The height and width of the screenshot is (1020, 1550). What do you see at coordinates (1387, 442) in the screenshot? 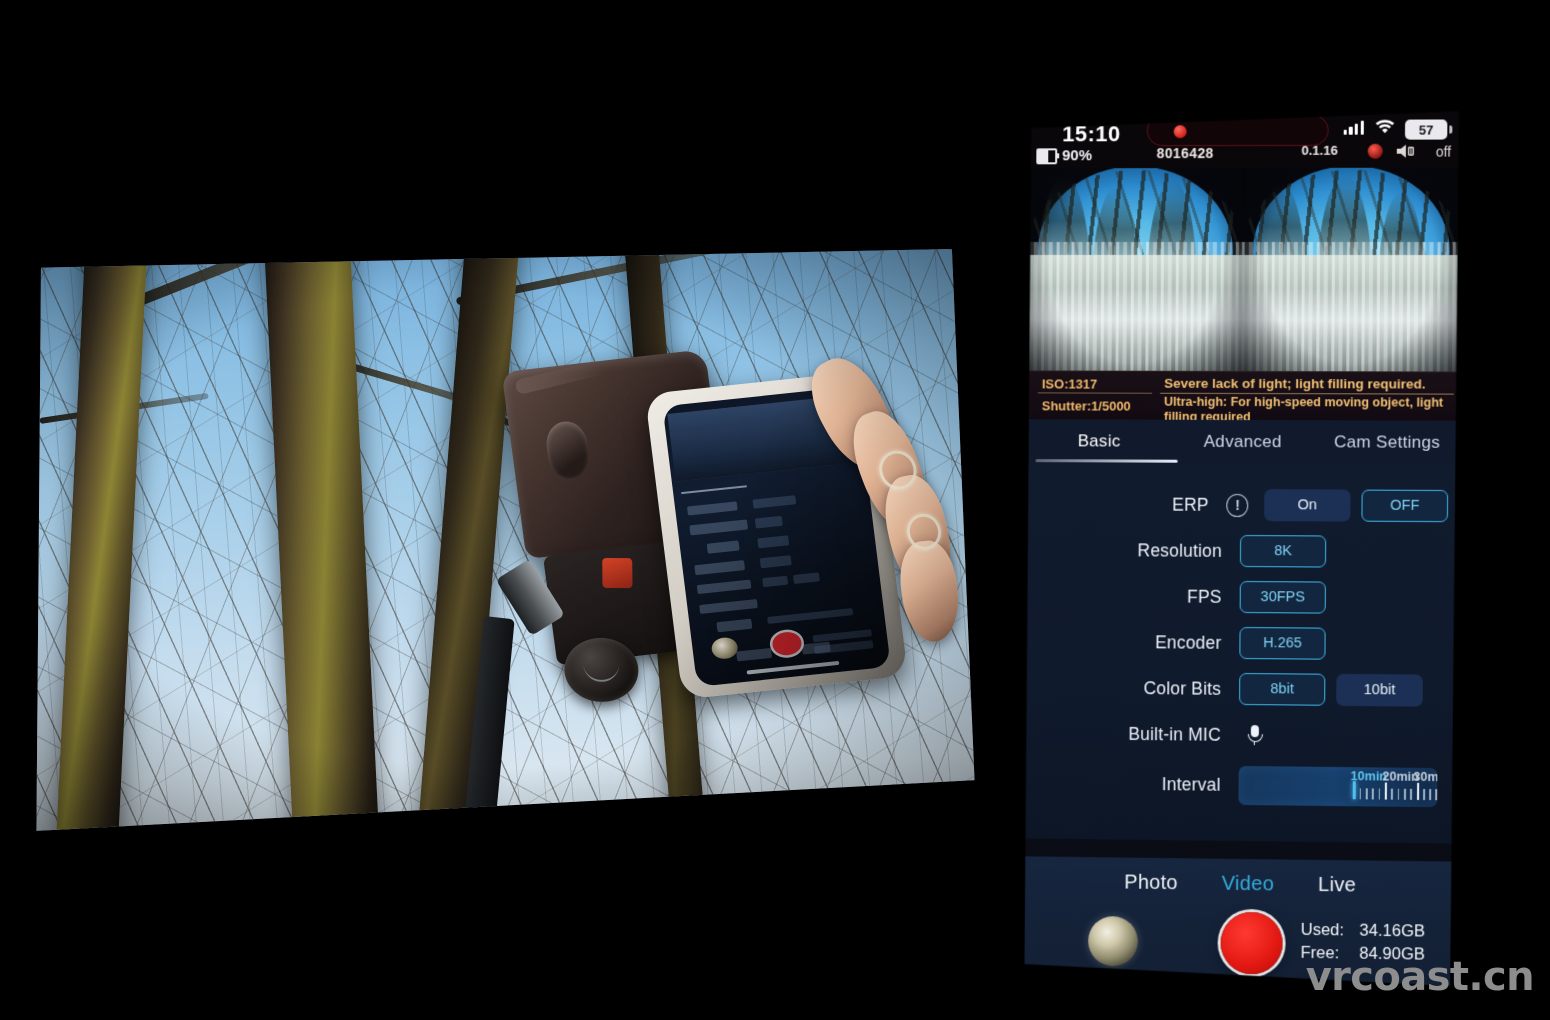
I see `tab-cam-settings: Cam Settings` at bounding box center [1387, 442].